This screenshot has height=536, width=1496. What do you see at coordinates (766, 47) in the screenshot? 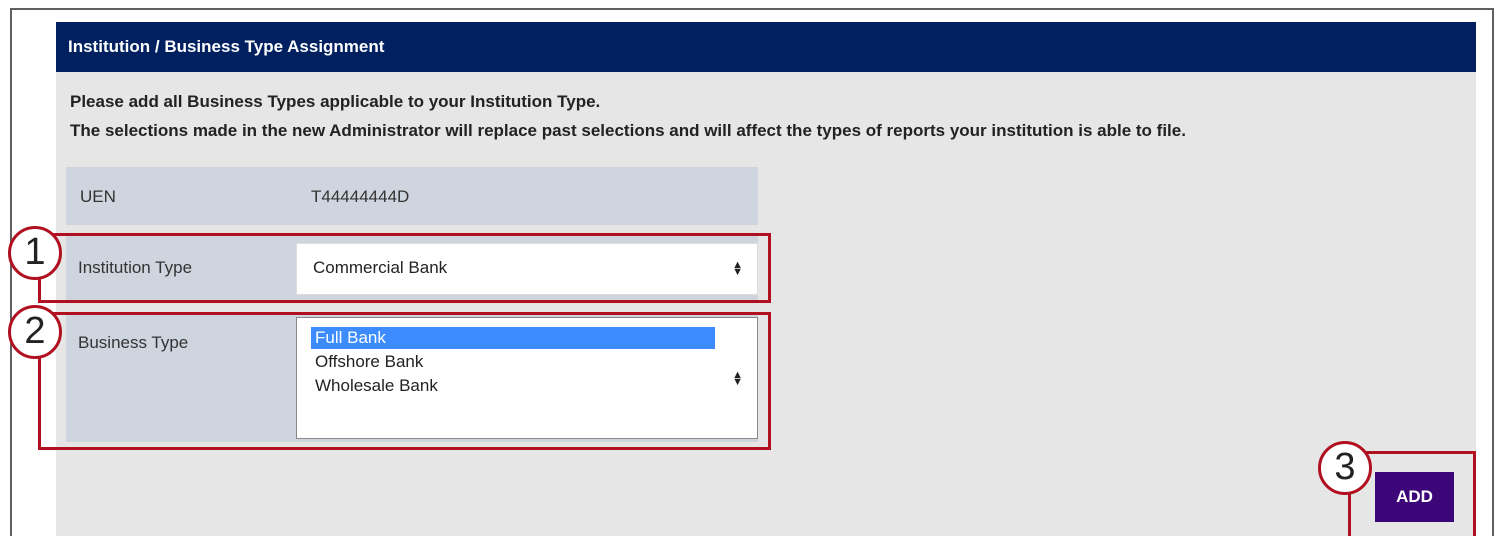
I see `panel-title: Institution / Business Type Assignment` at bounding box center [766, 47].